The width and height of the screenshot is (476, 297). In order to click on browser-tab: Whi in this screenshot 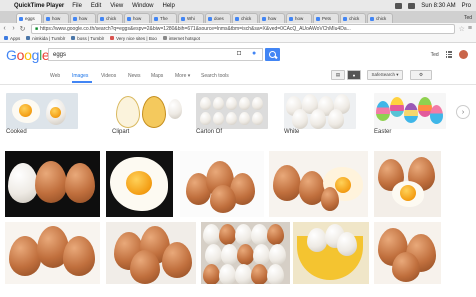, I will do `click(191, 18)`.